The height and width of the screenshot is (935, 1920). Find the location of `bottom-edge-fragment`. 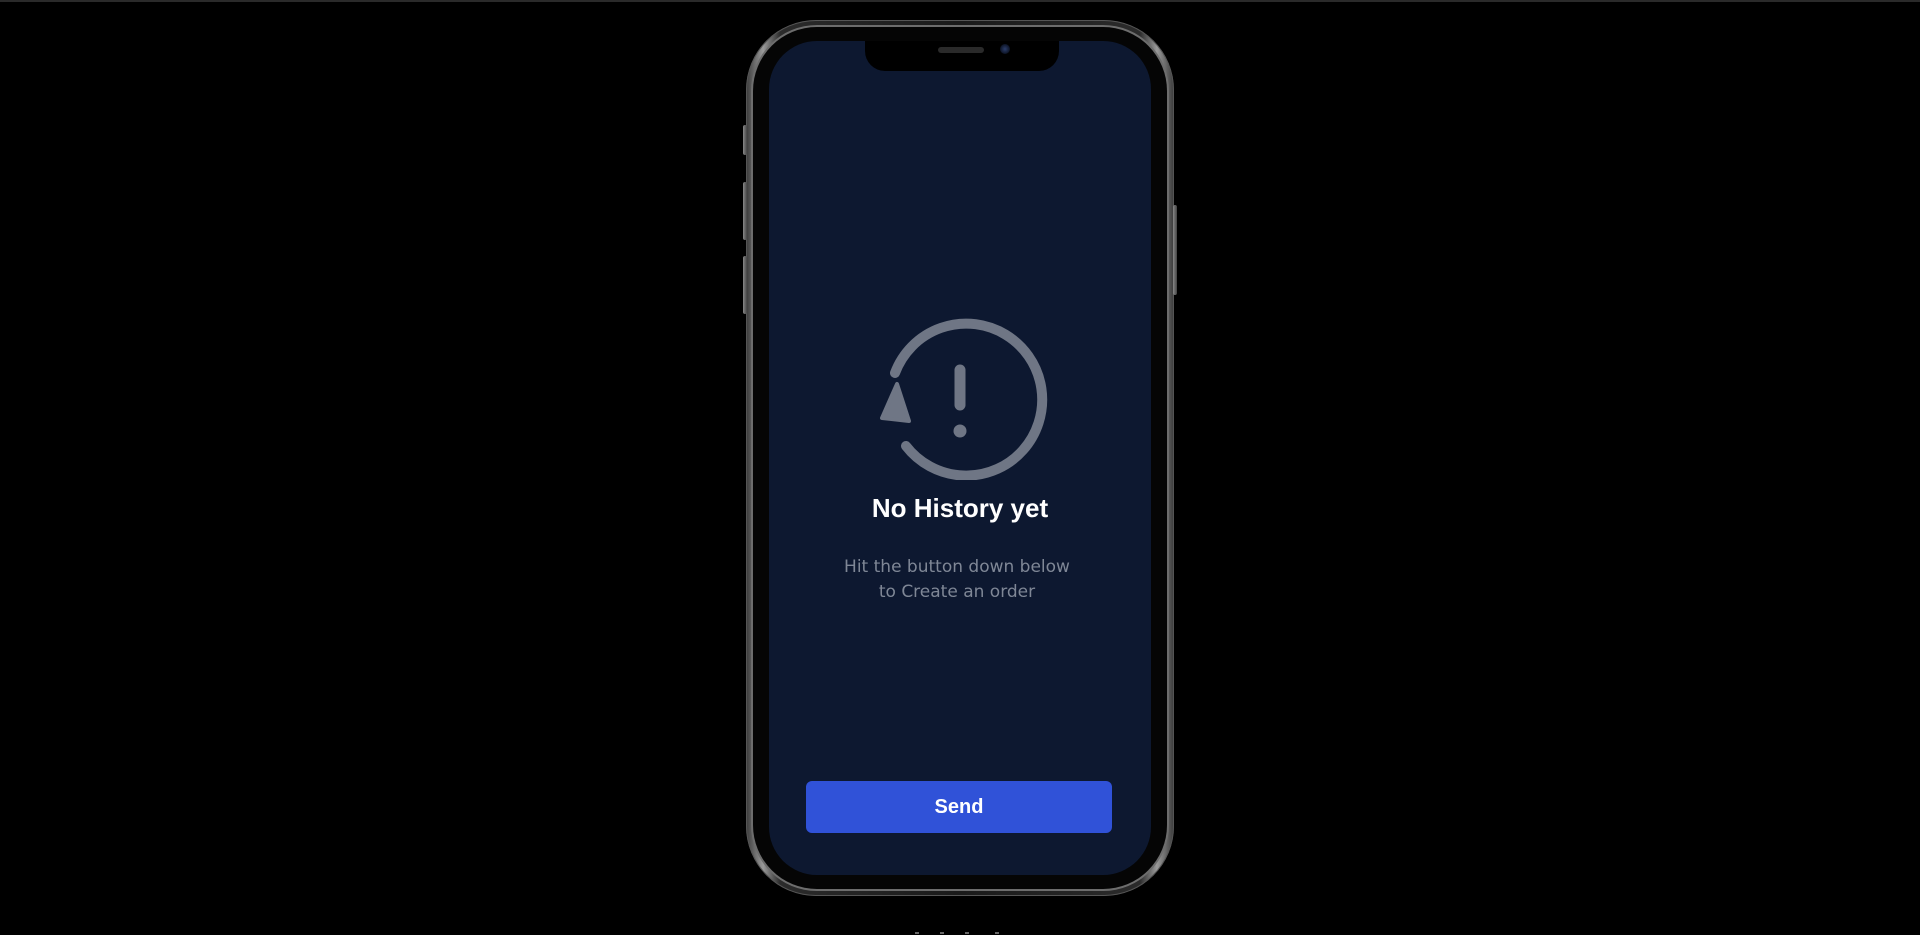

bottom-edge-fragment is located at coordinates (960, 932).